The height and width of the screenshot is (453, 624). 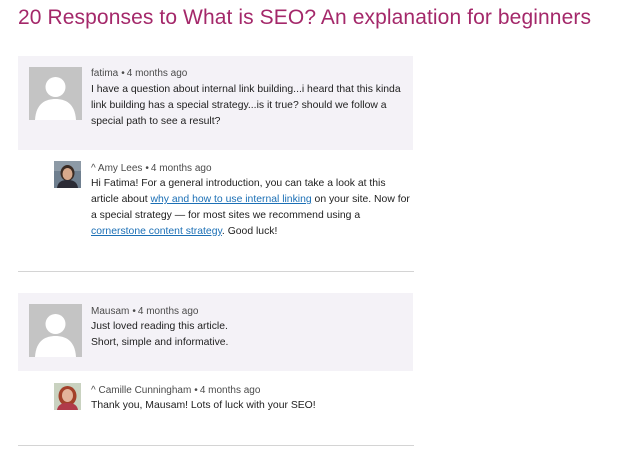 I want to click on reply-line: cornerstone content strategy. Good luck!, so click(x=251, y=232).